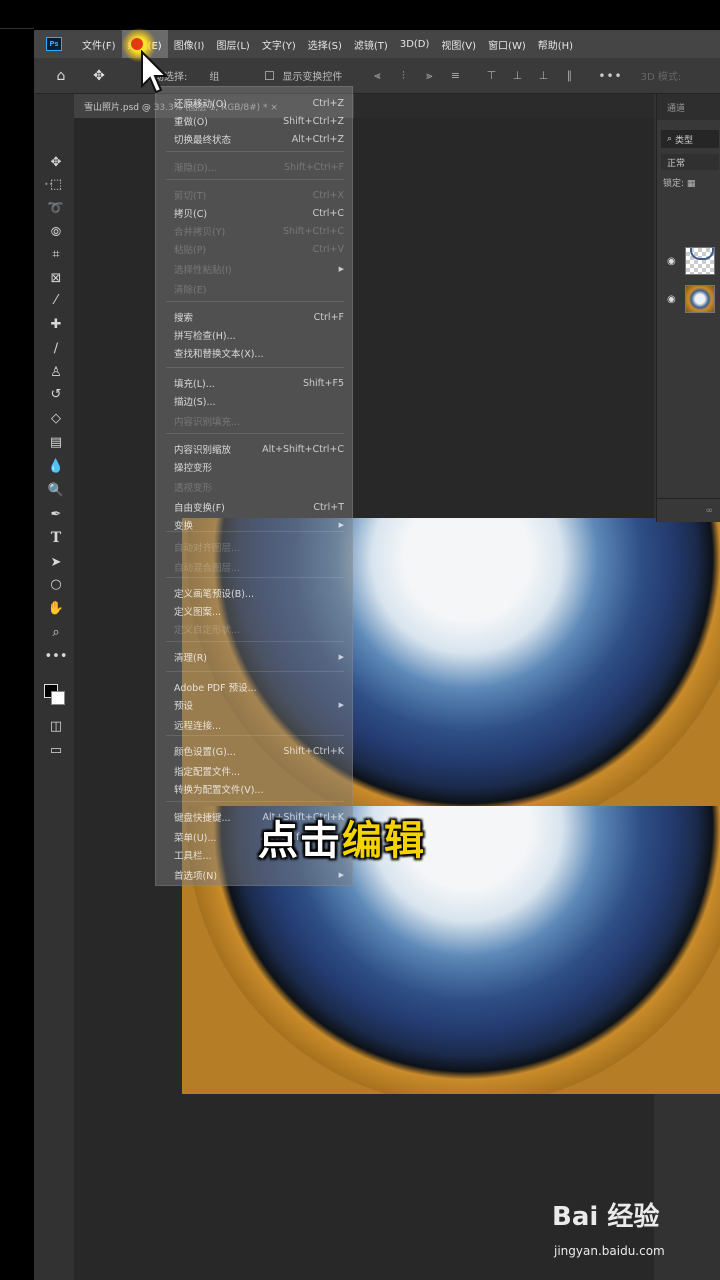  Describe the element at coordinates (259, 507) in the screenshot. I see `edit-menu-item-19: 自由变换(F) Ctrl+T` at that location.